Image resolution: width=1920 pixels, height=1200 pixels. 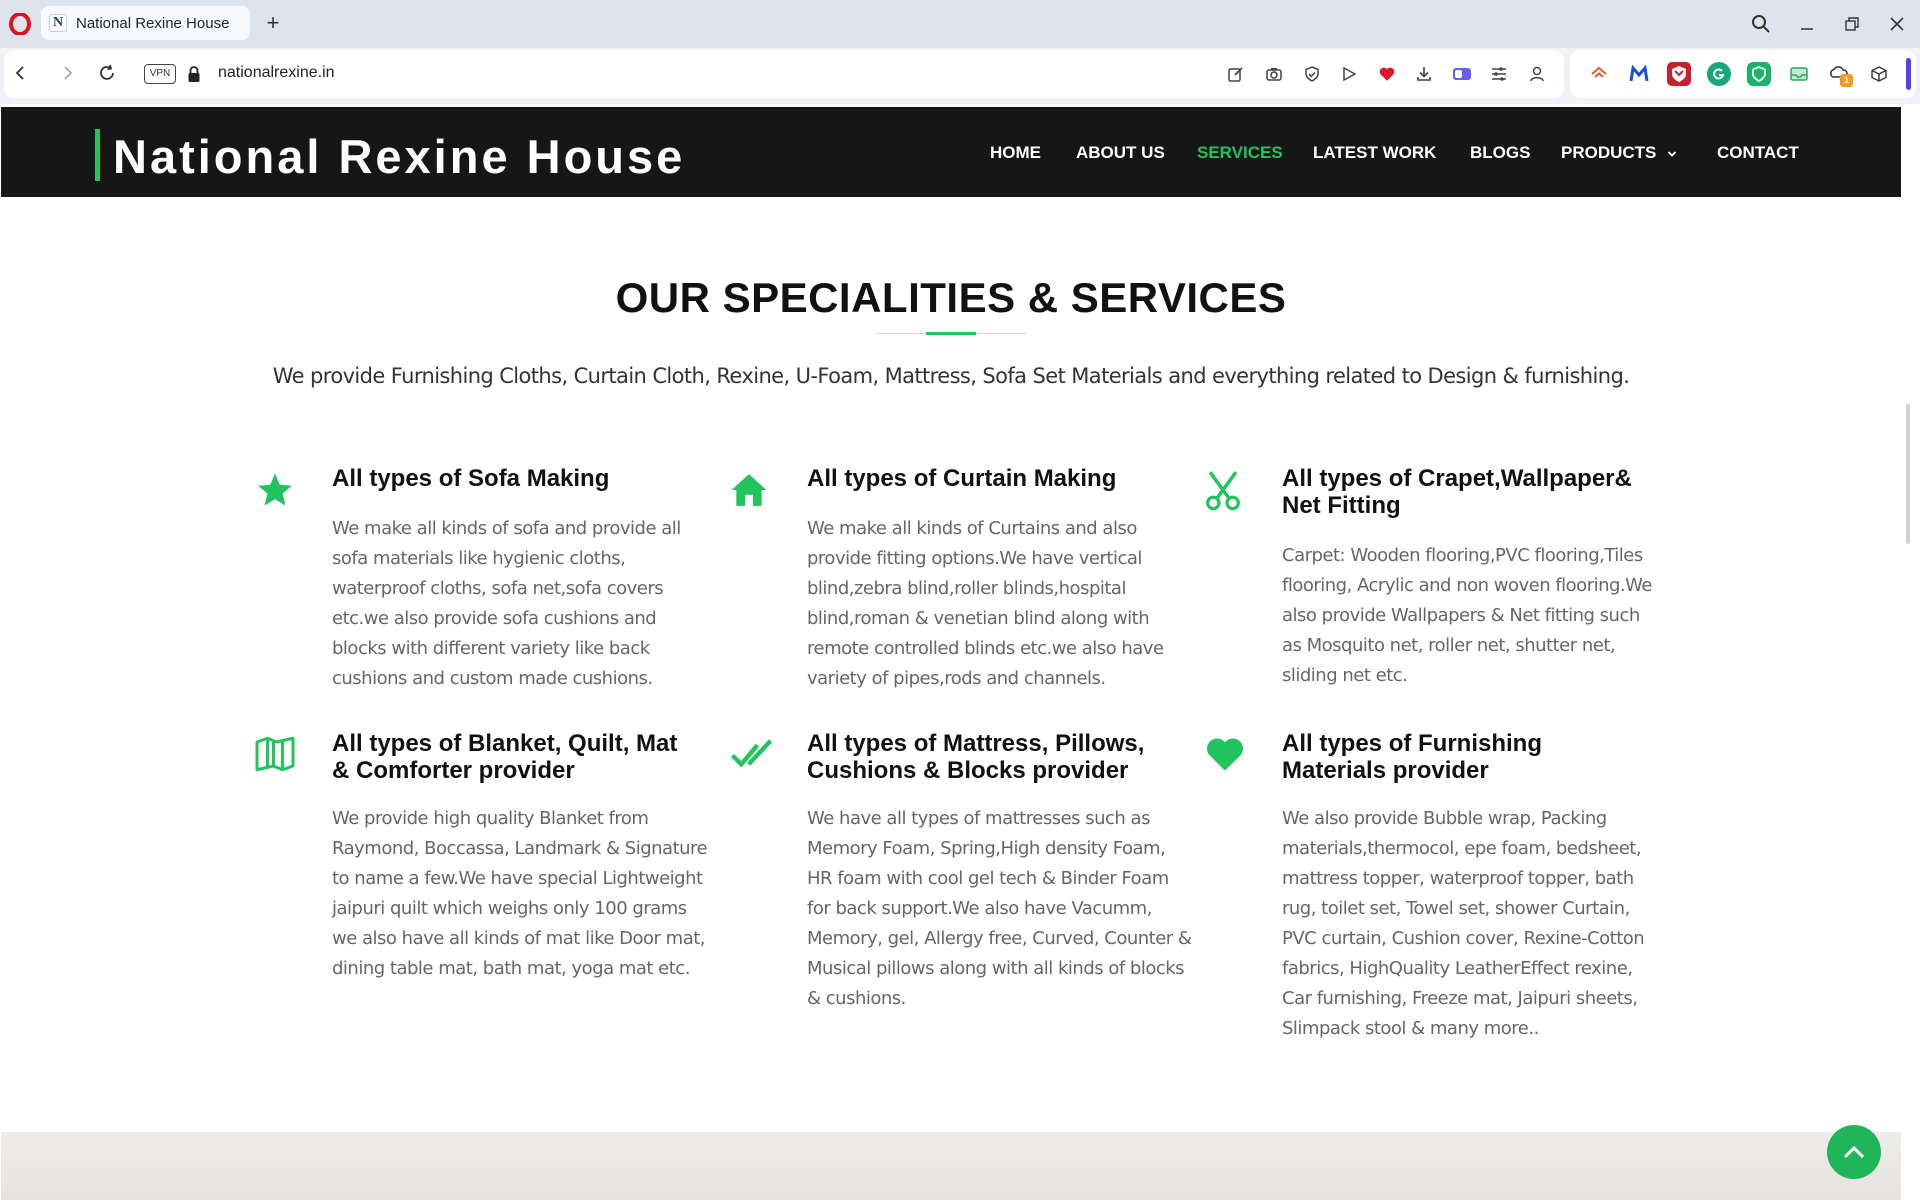 I want to click on nav-blogs: BLOGS, so click(x=1500, y=153).